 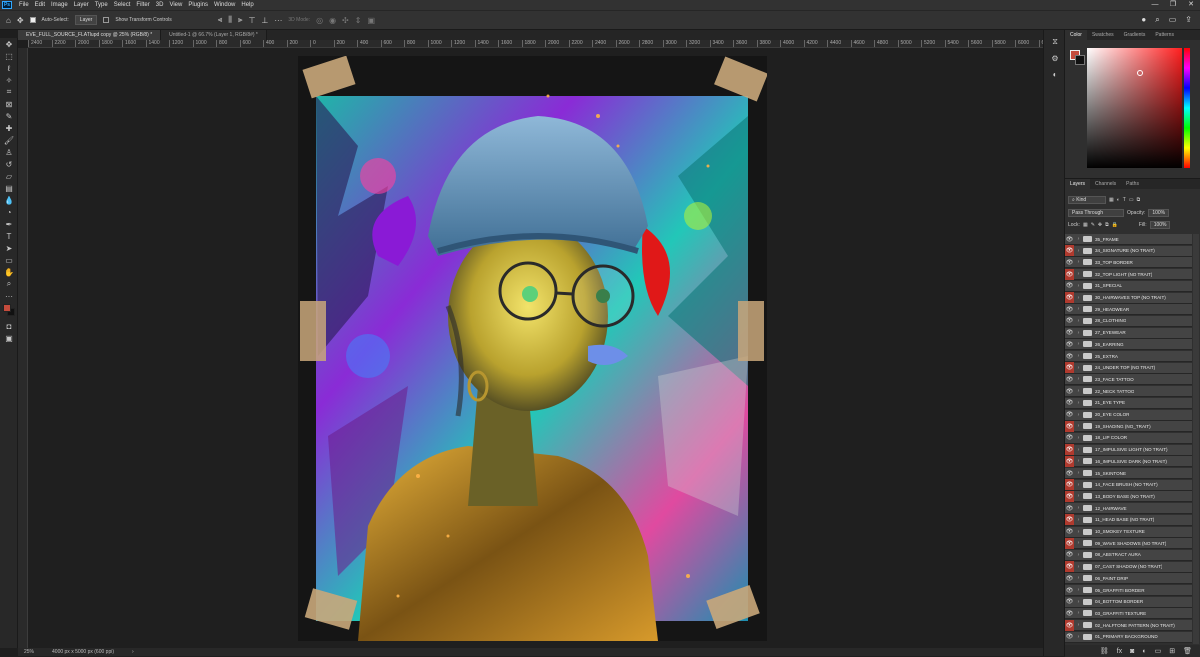 I want to click on layer-row: 👁 › 24_UNDER TOP (NO TRAIT), so click(x=1128, y=368).